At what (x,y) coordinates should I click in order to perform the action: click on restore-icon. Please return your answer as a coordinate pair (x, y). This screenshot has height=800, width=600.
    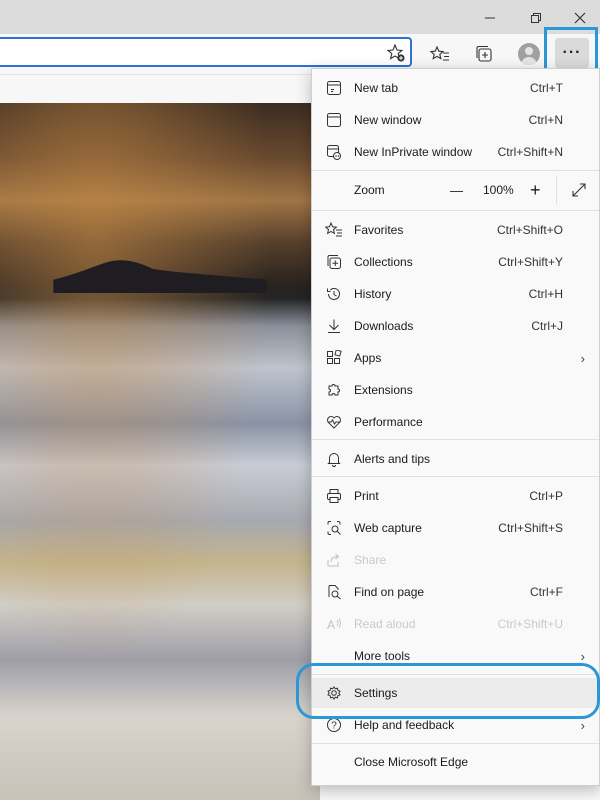
    Looking at the image, I should click on (536, 18).